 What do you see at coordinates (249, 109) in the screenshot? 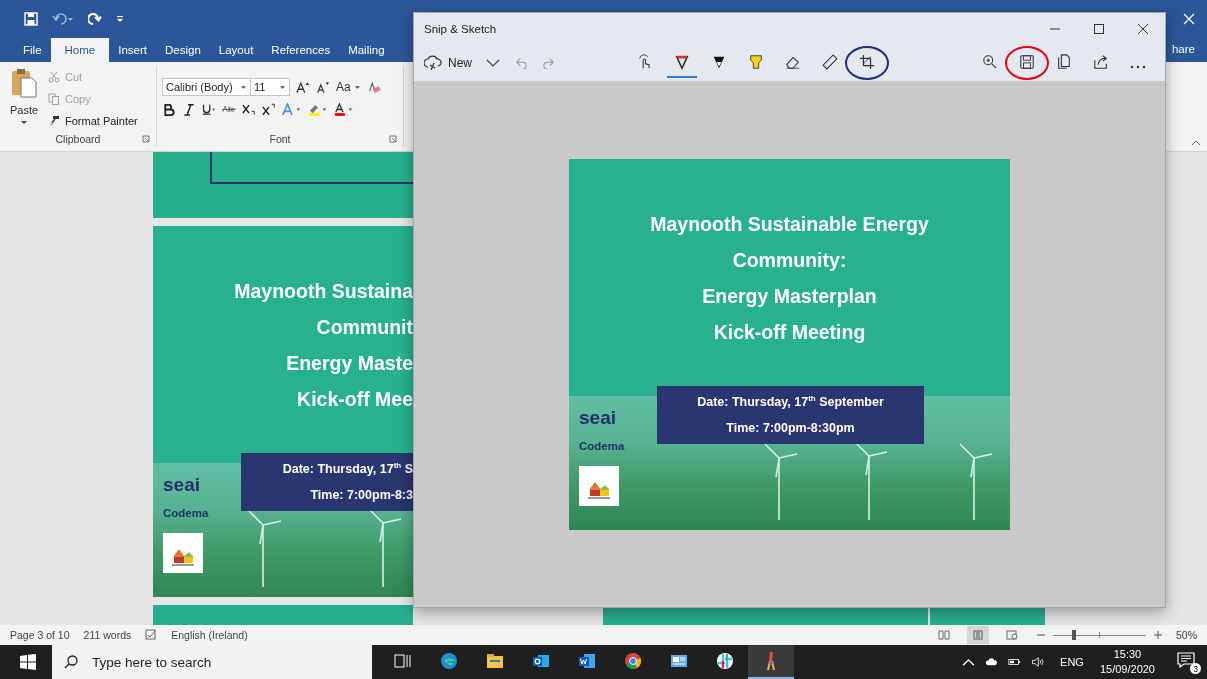
I see `subscript-icon` at bounding box center [249, 109].